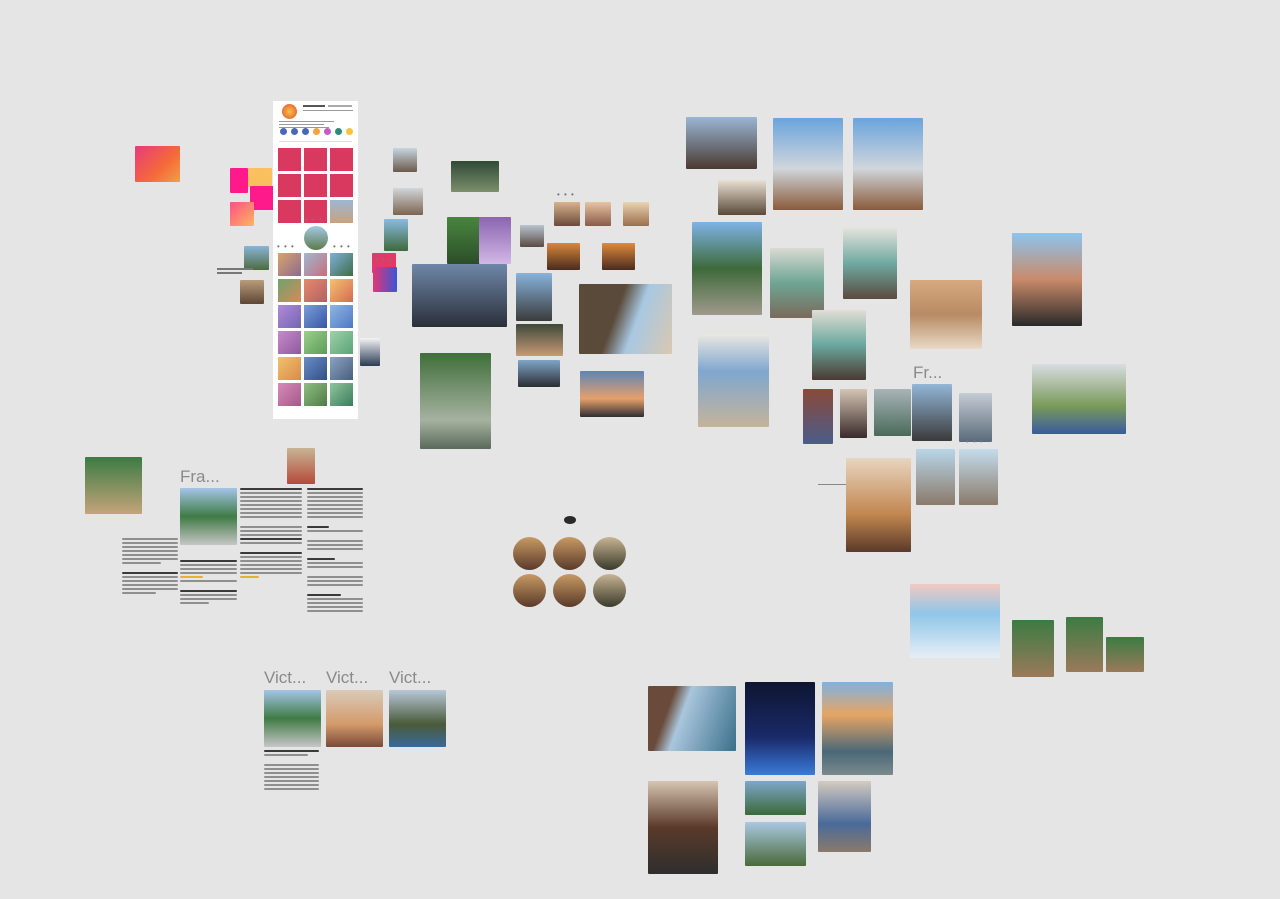 The height and width of the screenshot is (899, 1280). What do you see at coordinates (316, 238) in the screenshot?
I see `profile-avatar` at bounding box center [316, 238].